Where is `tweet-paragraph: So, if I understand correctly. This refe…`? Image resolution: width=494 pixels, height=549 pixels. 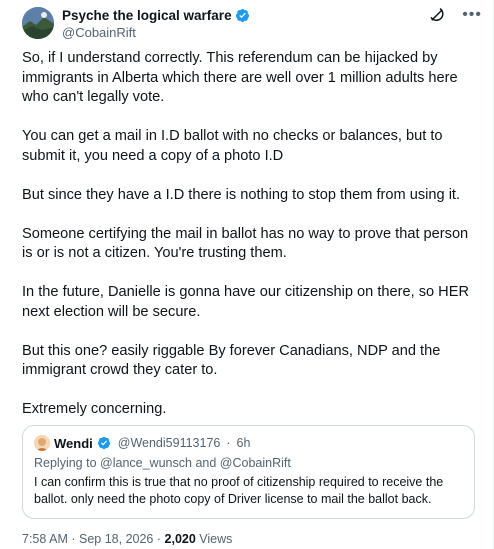
tweet-paragraph: So, if I understand correctly. This refe… is located at coordinates (240, 77).